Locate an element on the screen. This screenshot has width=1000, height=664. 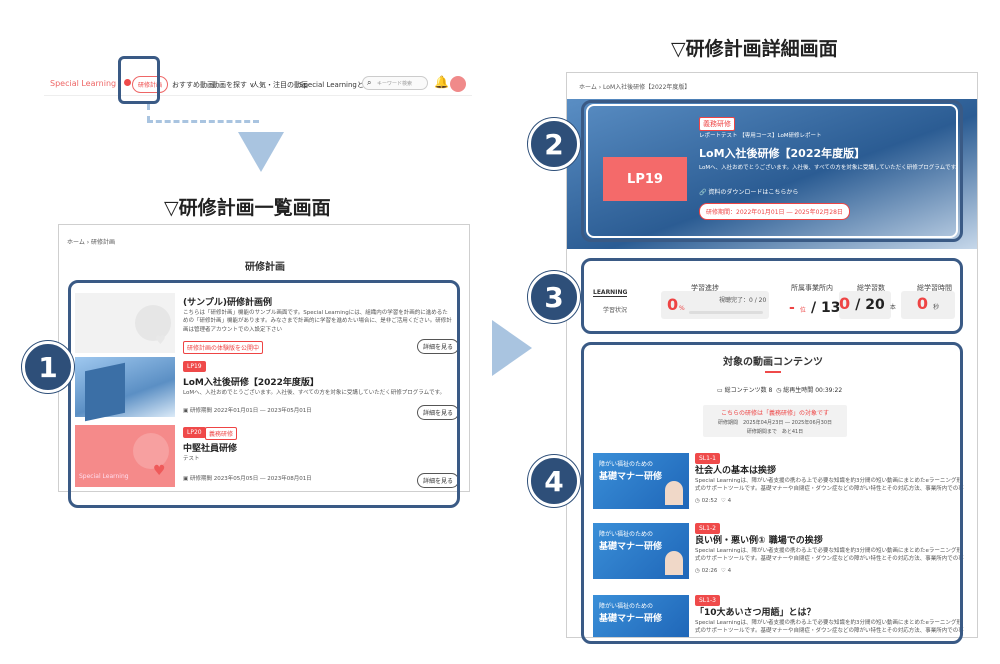
connector-line-horizontal is located at coordinates (203, 121).